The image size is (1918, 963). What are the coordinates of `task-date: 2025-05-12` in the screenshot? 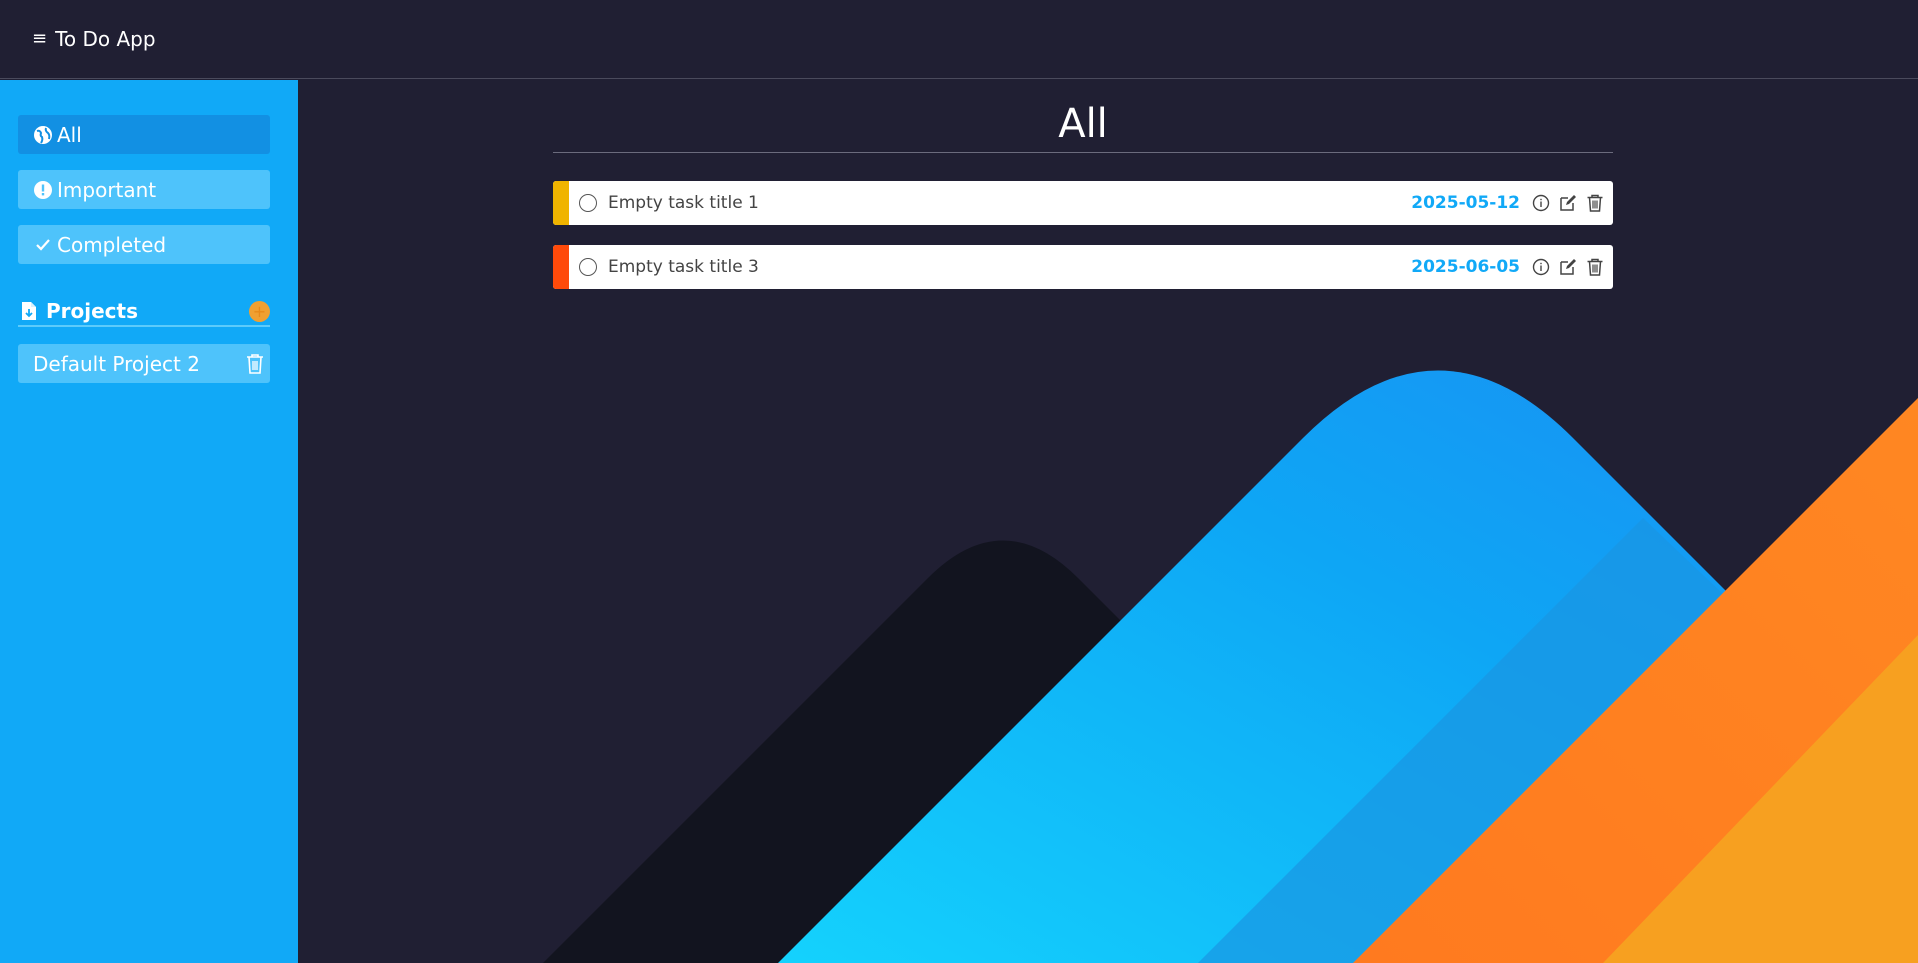 It's located at (1465, 203).